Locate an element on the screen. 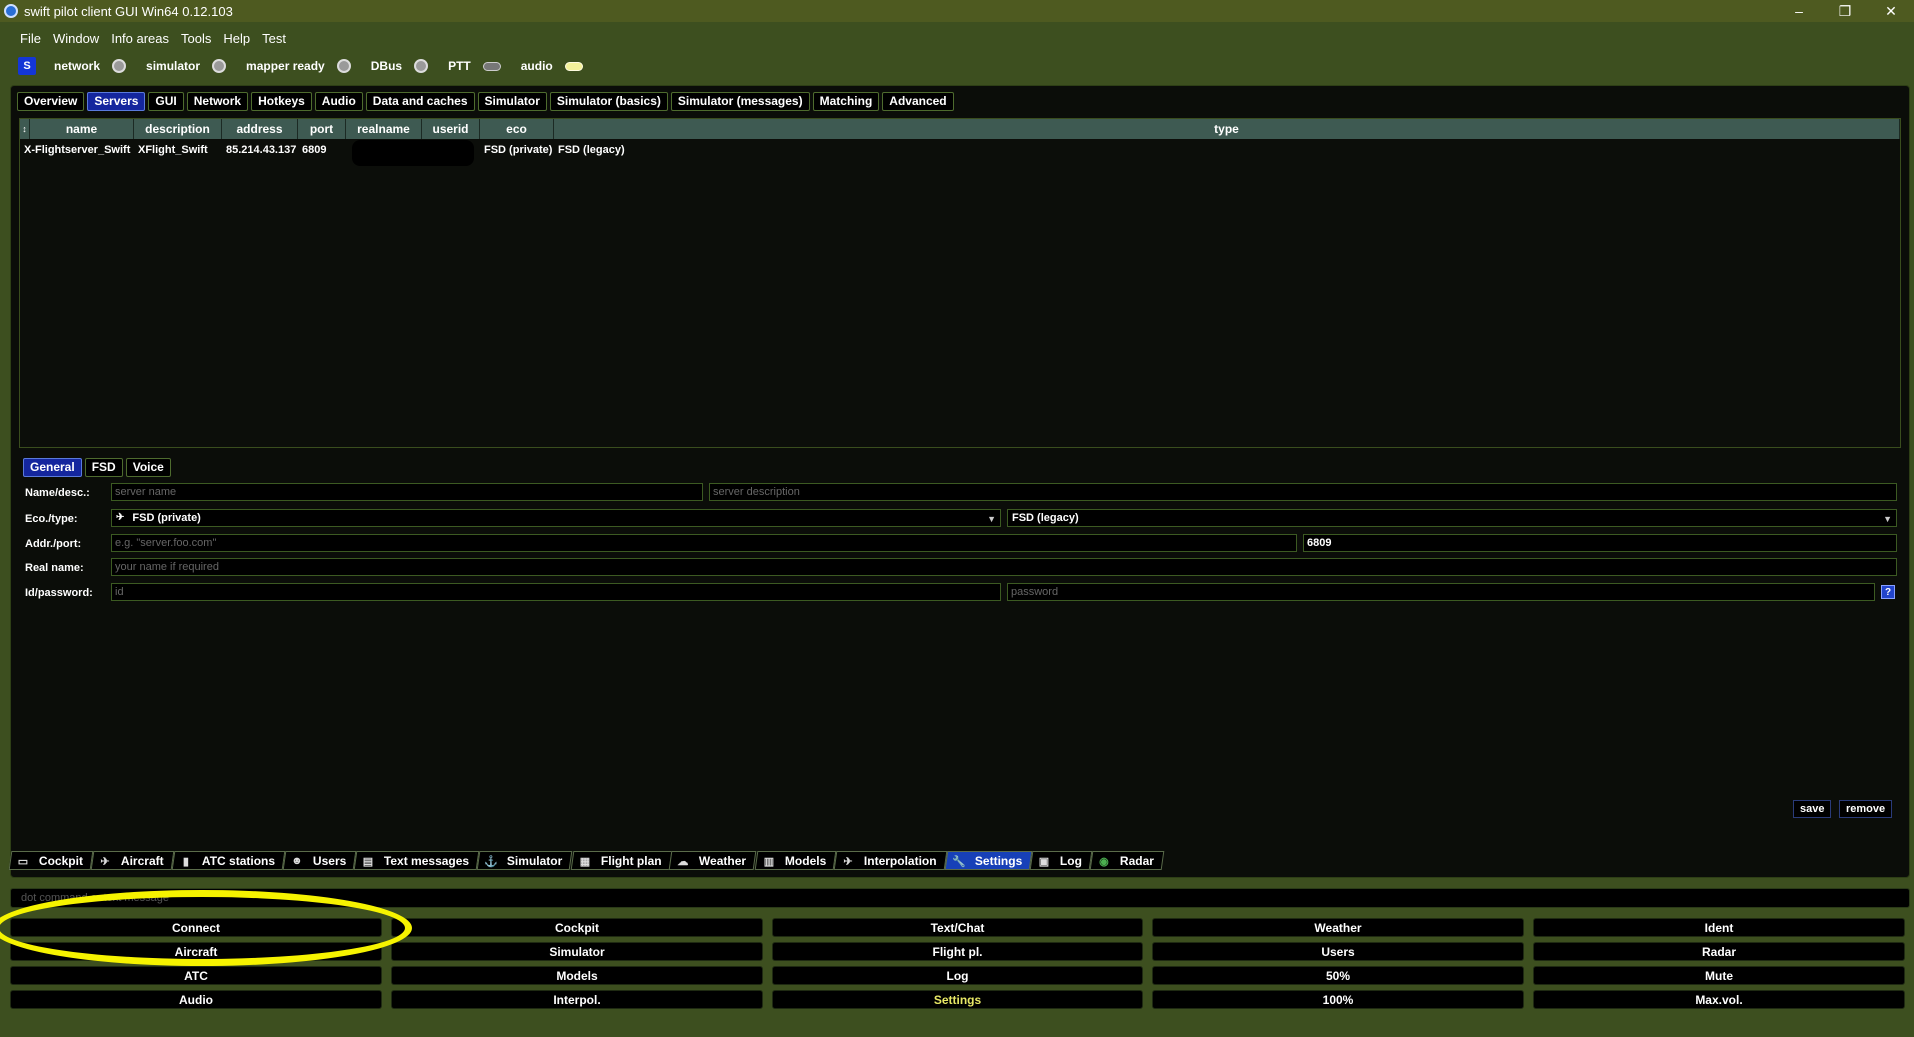  atc-button: ATC is located at coordinates (196, 975).